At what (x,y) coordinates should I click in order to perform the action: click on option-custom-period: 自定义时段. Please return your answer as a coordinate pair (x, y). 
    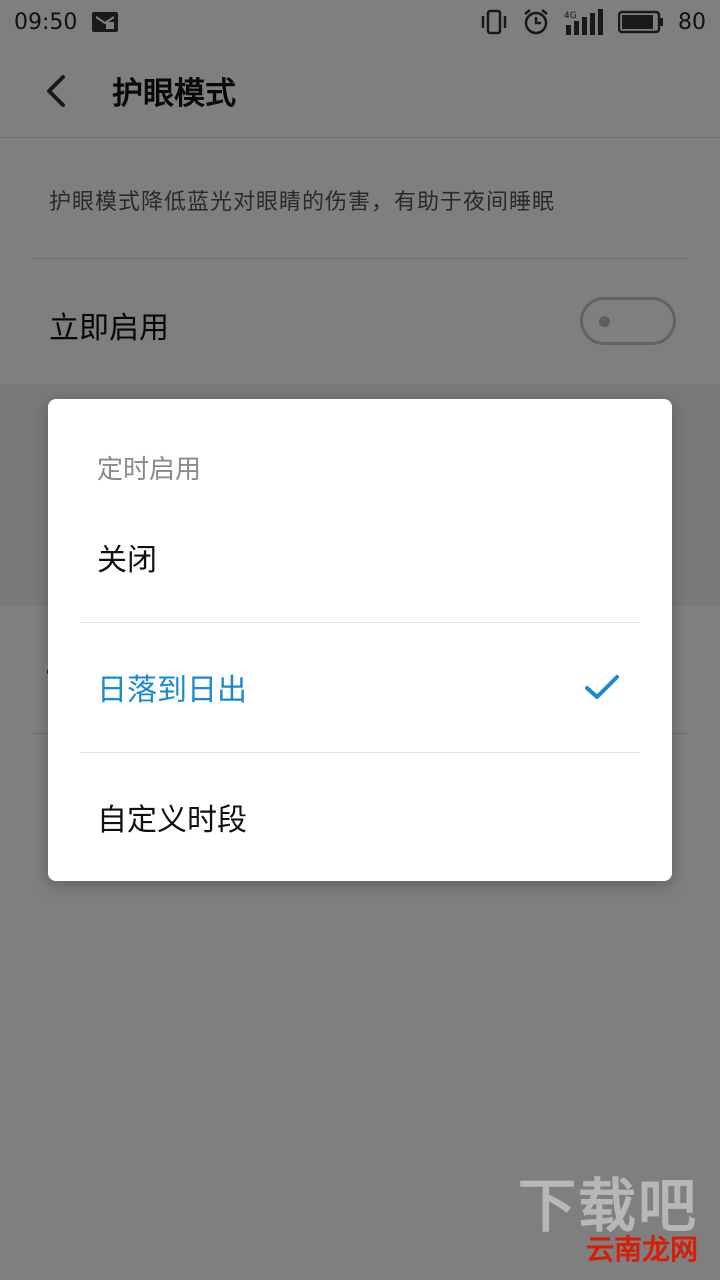
    Looking at the image, I should click on (360, 817).